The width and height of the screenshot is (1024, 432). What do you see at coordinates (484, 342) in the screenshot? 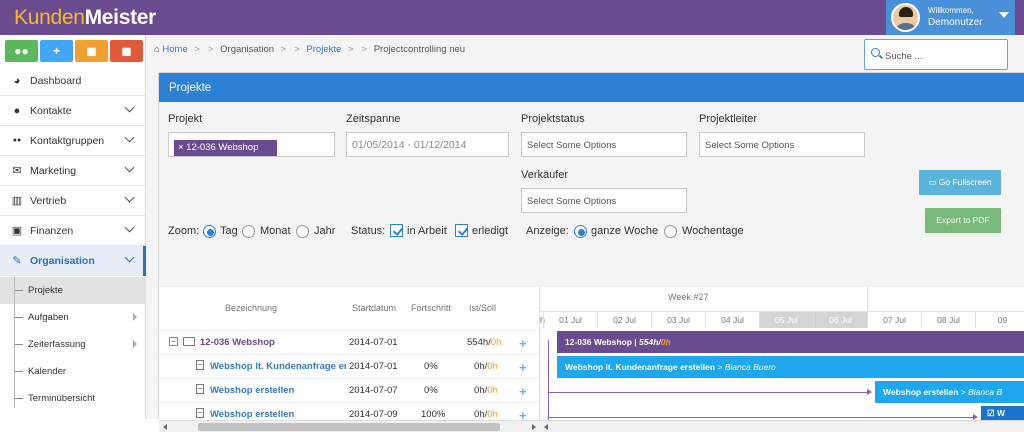
I see `row-ist-soll: 554h/0h` at bounding box center [484, 342].